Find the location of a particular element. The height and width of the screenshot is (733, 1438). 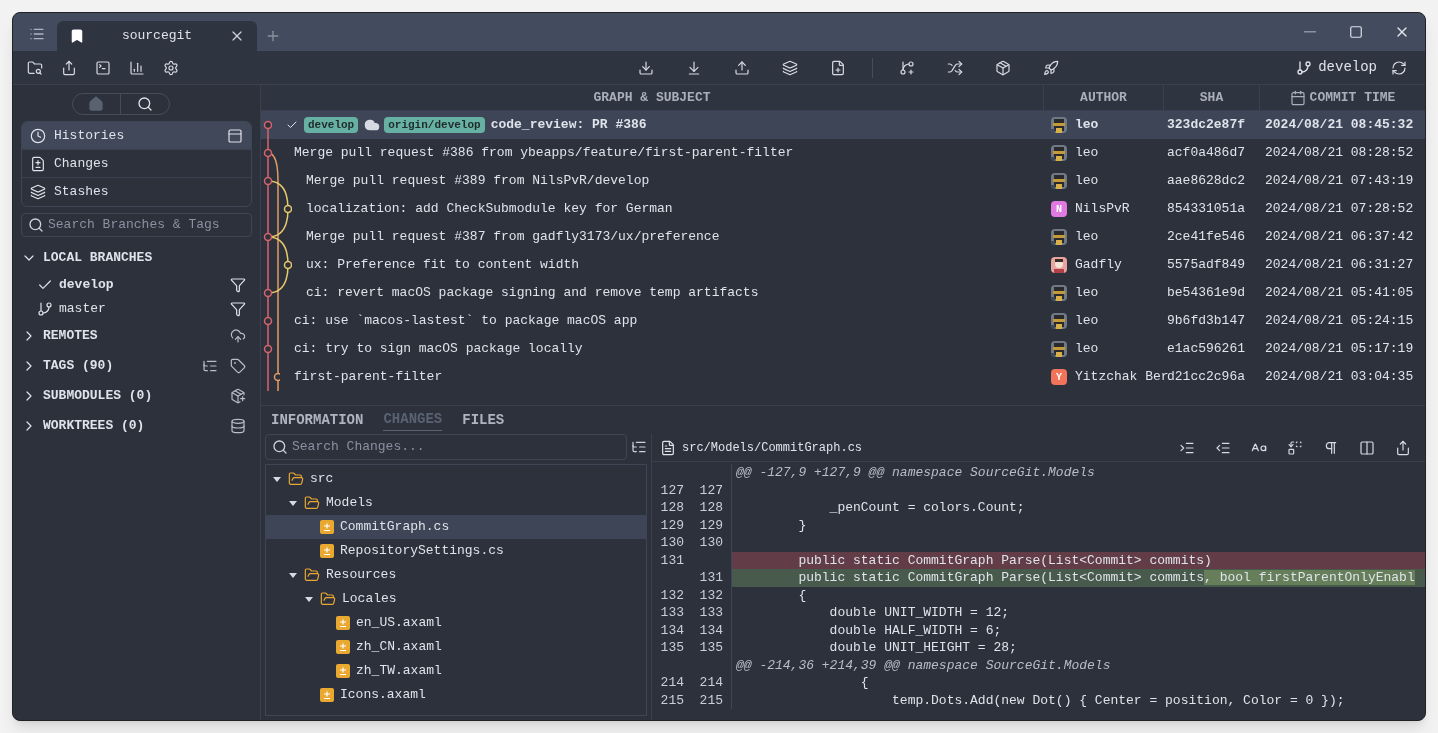

current-branch-button: develop is located at coordinates (1336, 67).